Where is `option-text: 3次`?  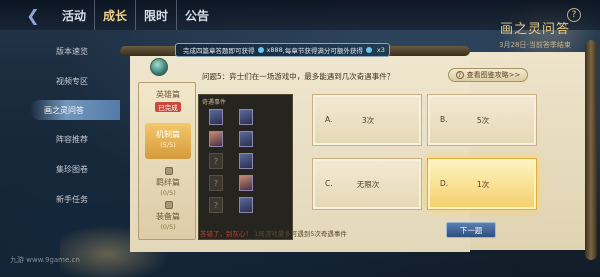 option-text: 3次 is located at coordinates (368, 120).